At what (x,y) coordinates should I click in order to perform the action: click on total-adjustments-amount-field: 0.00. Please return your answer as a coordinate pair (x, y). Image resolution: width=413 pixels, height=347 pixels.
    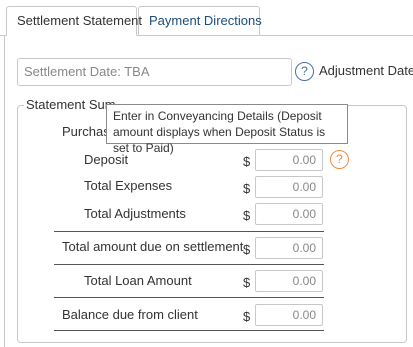
    Looking at the image, I should click on (289, 214).